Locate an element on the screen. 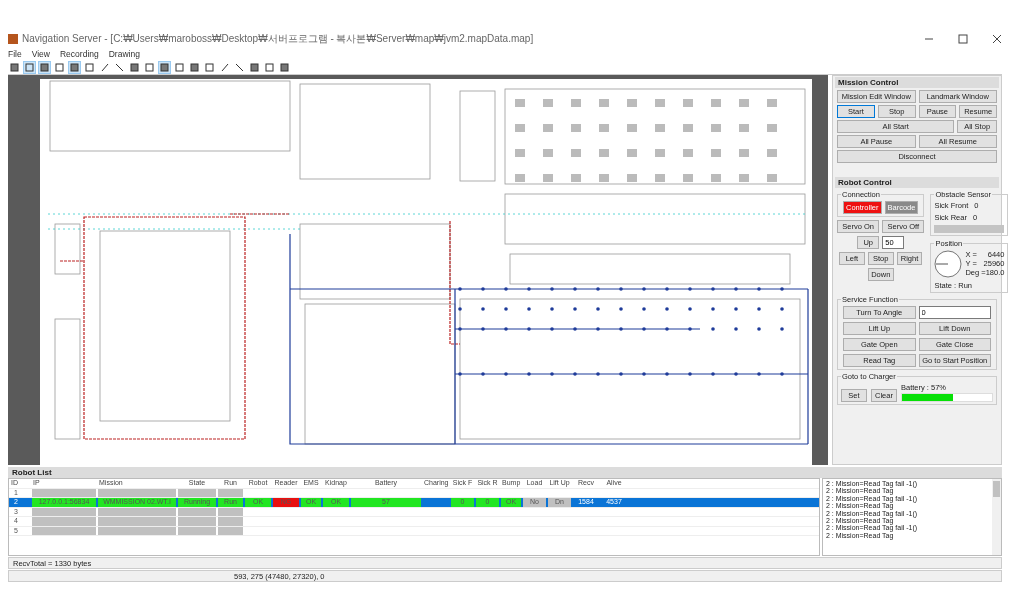  window-title: Navigation Server - [C:₩Users₩maroboss₩Desktop₩서버프로그램 - 복사본₩Server₩map₩jvm2.mapData.map] is located at coordinates (278, 39).